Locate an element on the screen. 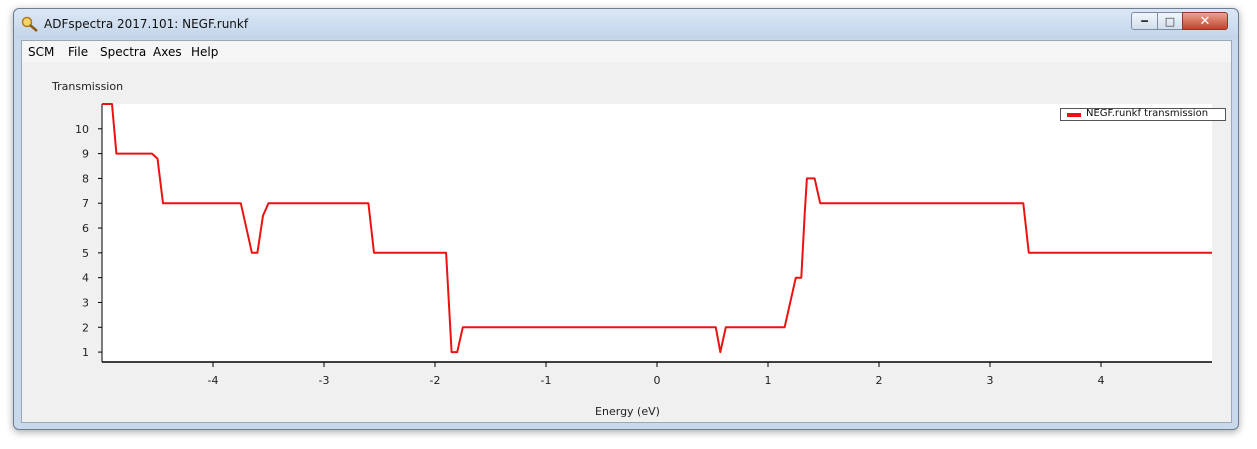 Image resolution: width=1257 pixels, height=449 pixels. y-tick-label: 1 is located at coordinates (85, 352).